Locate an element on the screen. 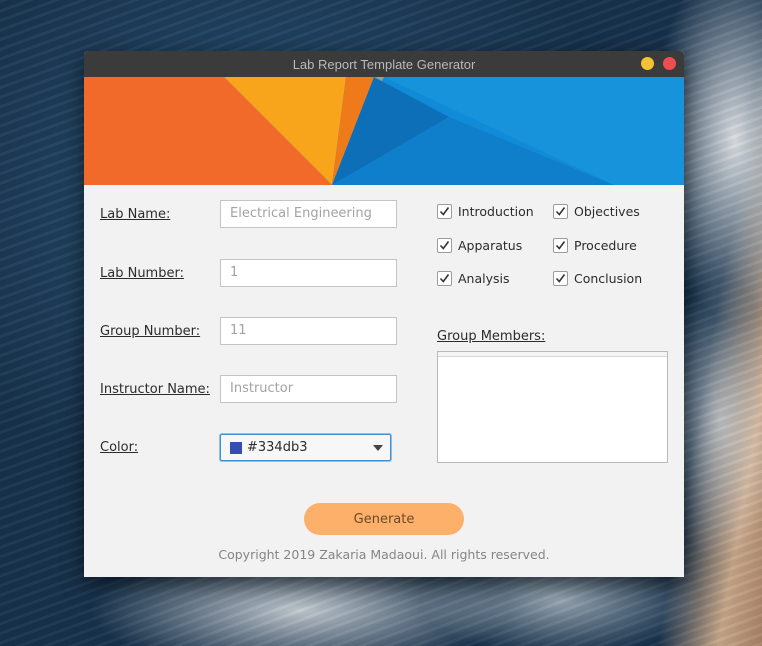 The height and width of the screenshot is (646, 762). instructor-name-label: Instructor Name: is located at coordinates (155, 389).